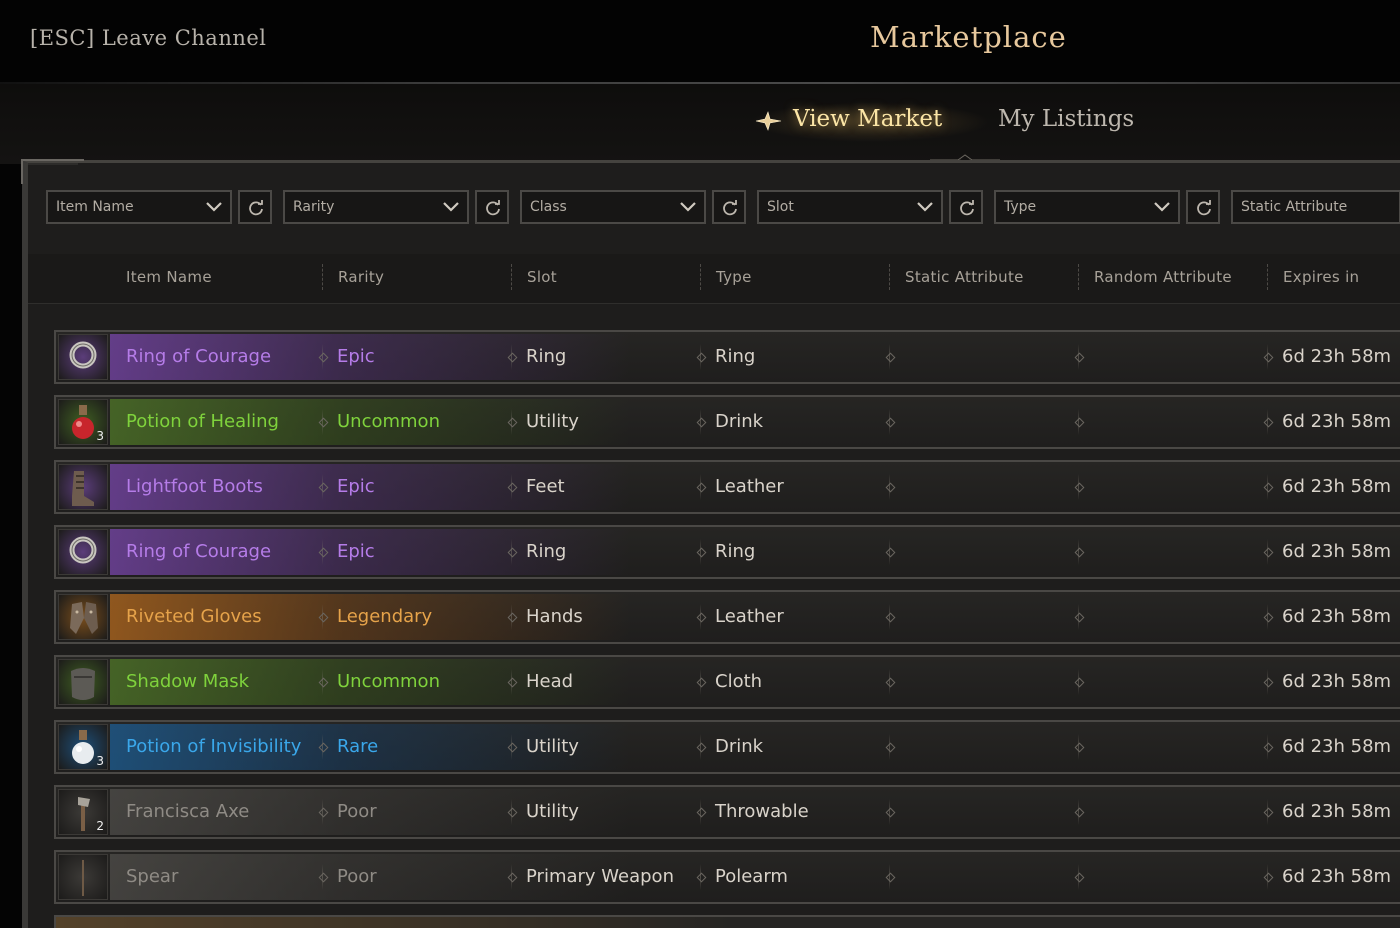 This screenshot has height=928, width=1400. I want to click on item-type: Drink, so click(739, 421).